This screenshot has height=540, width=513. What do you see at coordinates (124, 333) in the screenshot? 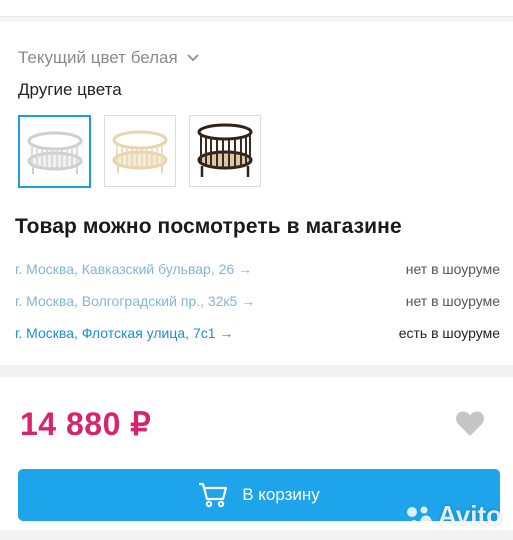
I see `store-link-flotskaya: г. Москва, Флотская улица, 7с1 →` at bounding box center [124, 333].